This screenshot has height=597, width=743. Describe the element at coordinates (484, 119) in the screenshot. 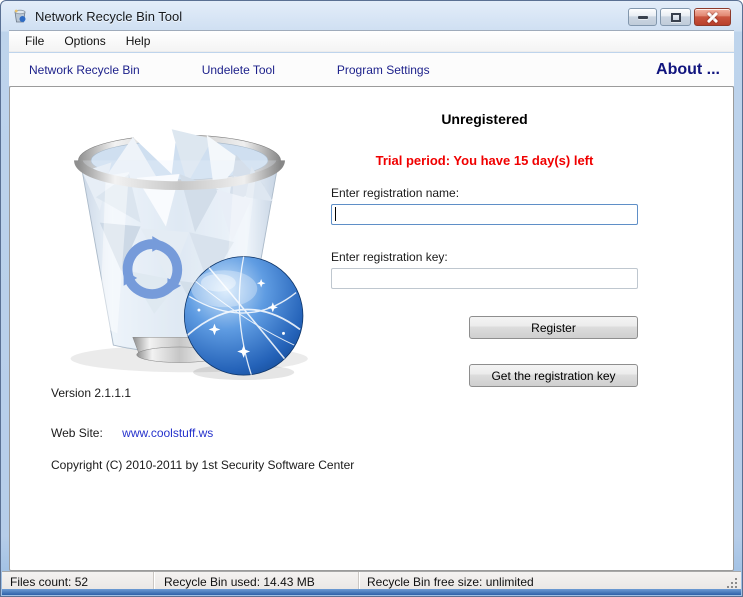

I see `registration-status: Unregistered` at that location.